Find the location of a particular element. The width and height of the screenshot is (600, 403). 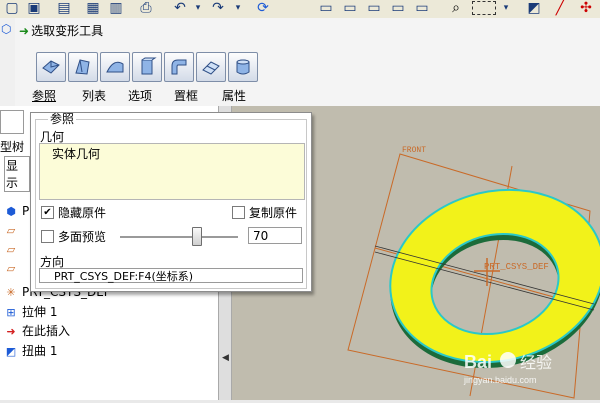

preview-value-input: 70 is located at coordinates (275, 235).